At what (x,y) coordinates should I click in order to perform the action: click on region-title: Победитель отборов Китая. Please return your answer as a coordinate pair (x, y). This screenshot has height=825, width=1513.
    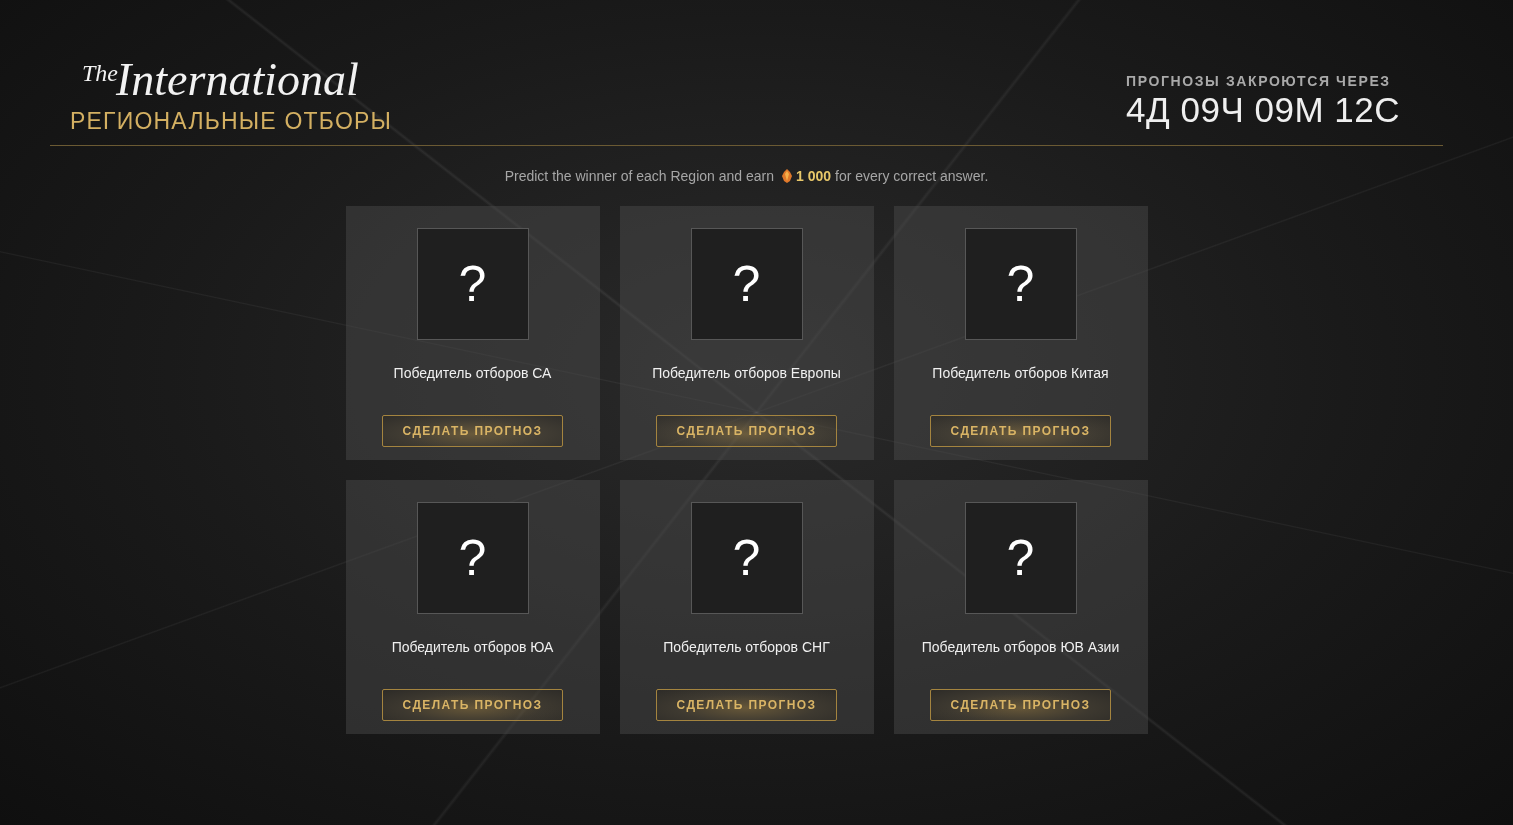
    Looking at the image, I should click on (1020, 373).